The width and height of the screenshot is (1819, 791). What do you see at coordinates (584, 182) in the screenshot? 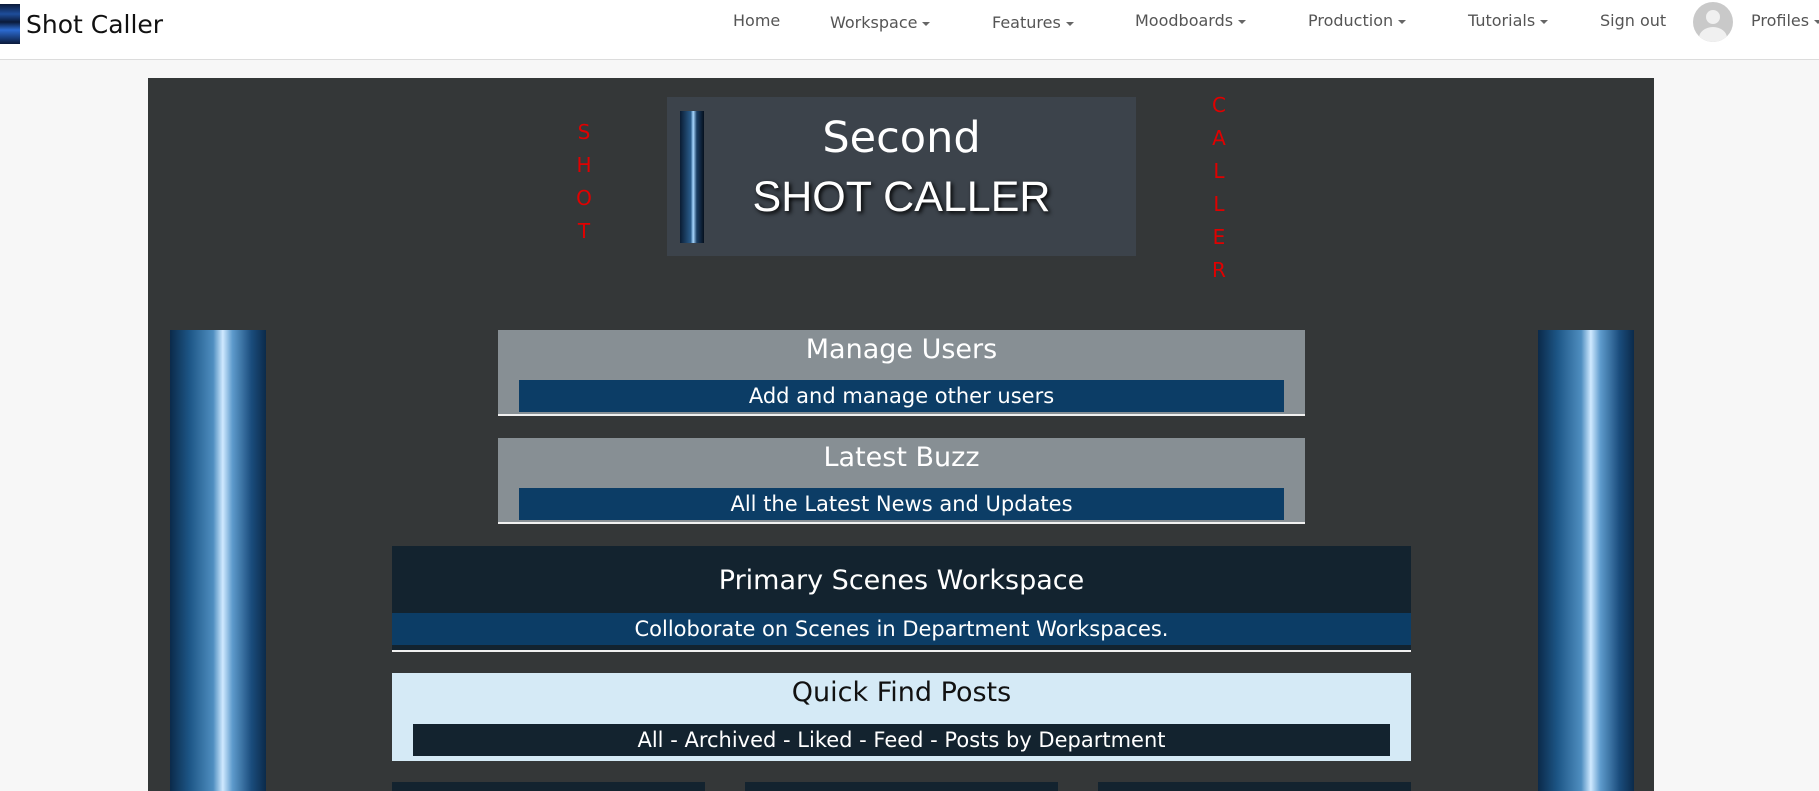
I see `vertical-text-shot: SHOT` at bounding box center [584, 182].